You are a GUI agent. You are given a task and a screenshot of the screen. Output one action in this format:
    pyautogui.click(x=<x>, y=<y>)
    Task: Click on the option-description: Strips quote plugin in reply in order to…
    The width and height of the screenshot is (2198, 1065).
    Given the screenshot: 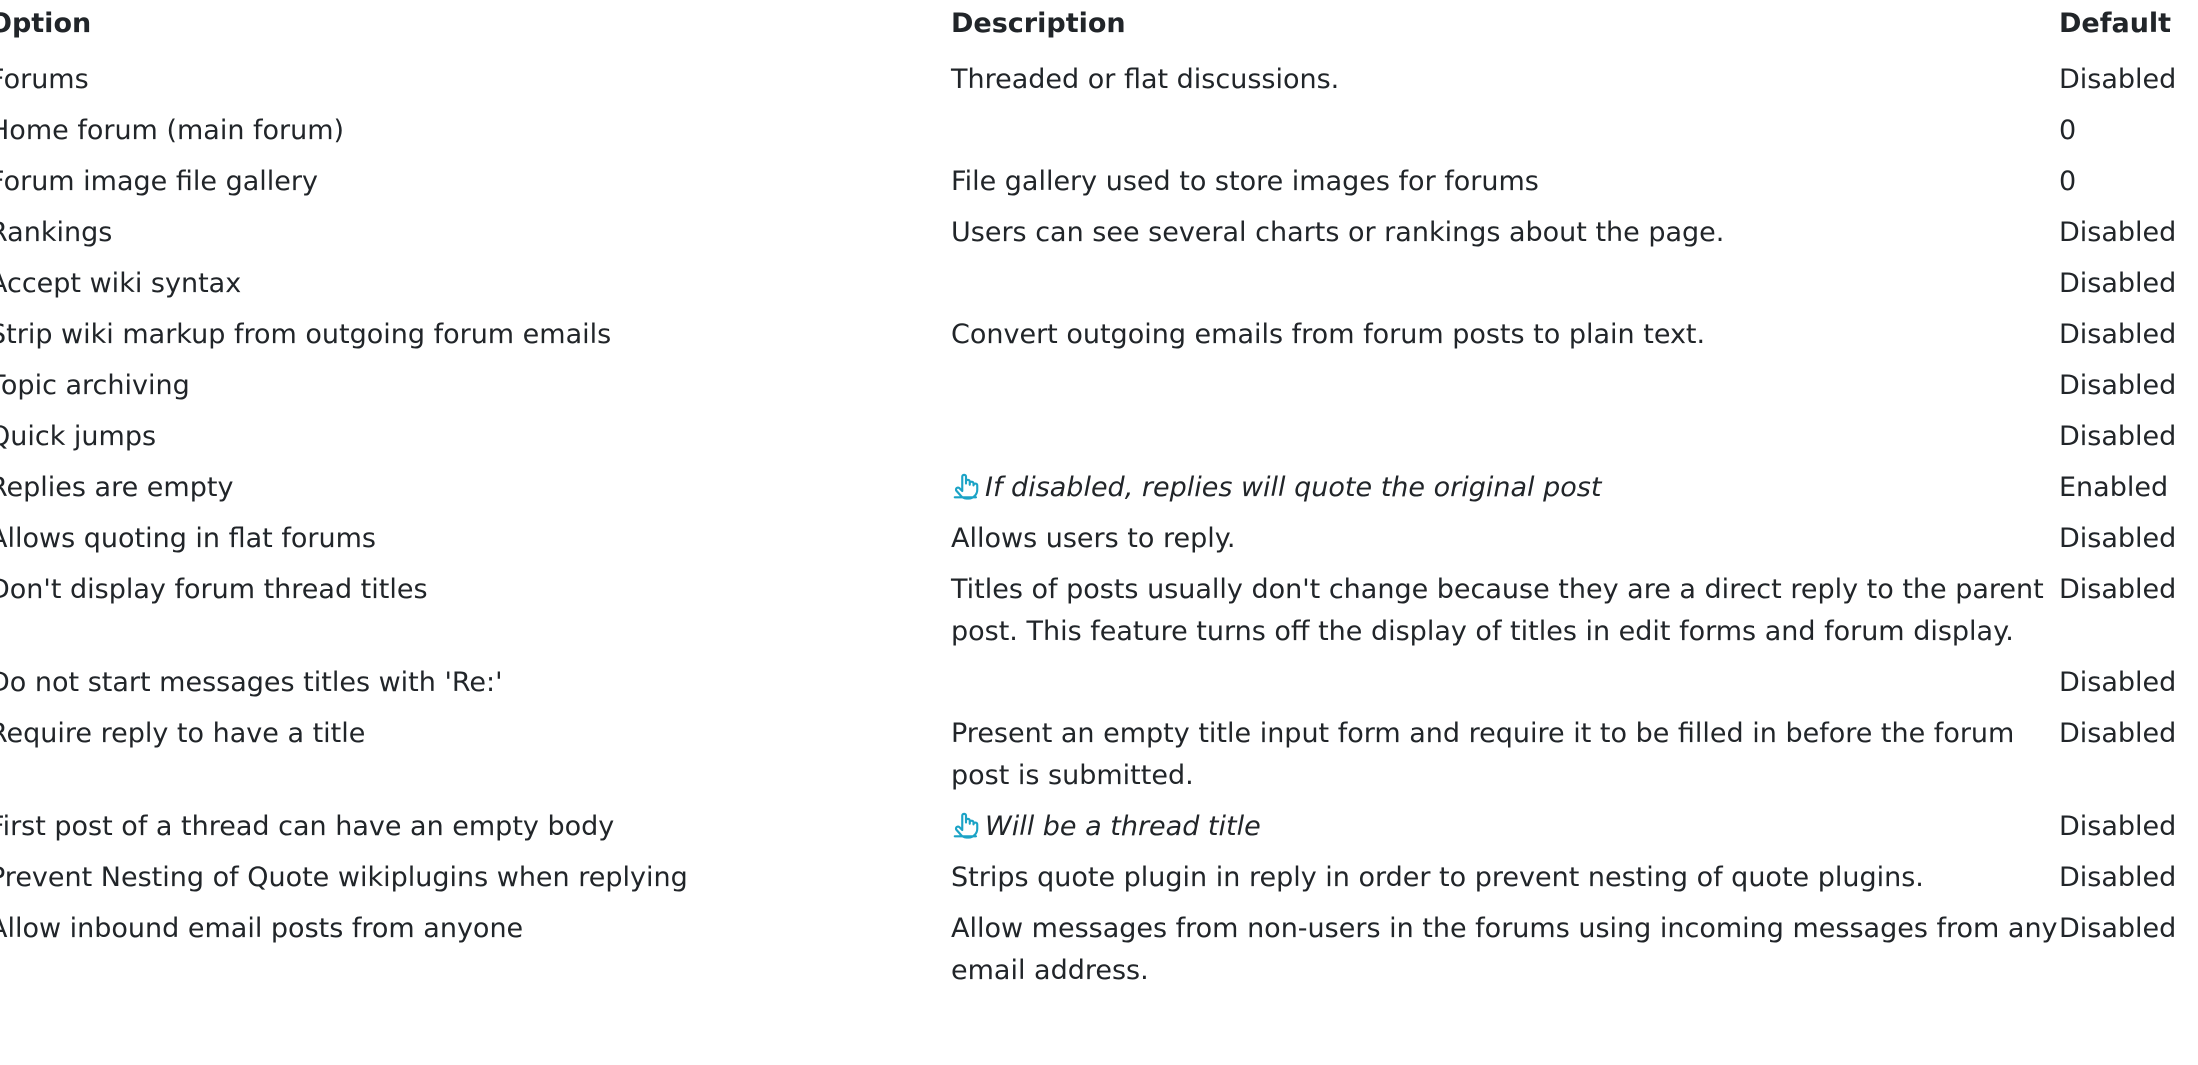 What is the action you would take?
    pyautogui.click(x=1437, y=877)
    